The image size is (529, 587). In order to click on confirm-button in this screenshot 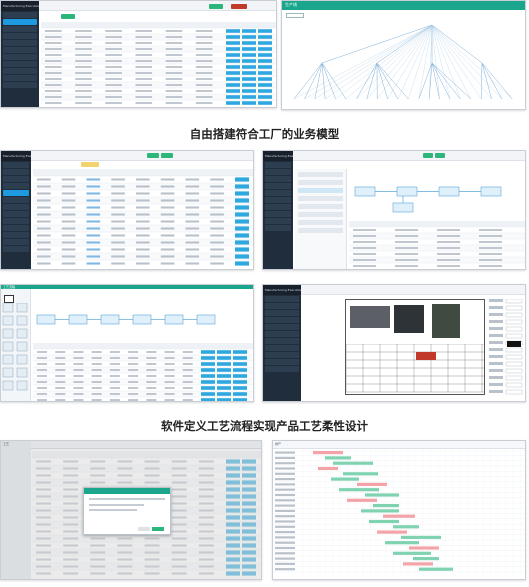, I will do `click(158, 529)`.